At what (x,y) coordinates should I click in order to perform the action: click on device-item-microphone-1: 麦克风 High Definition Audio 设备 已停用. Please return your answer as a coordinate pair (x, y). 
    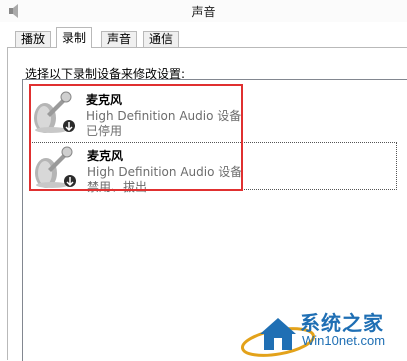
    Looking at the image, I should click on (212, 113).